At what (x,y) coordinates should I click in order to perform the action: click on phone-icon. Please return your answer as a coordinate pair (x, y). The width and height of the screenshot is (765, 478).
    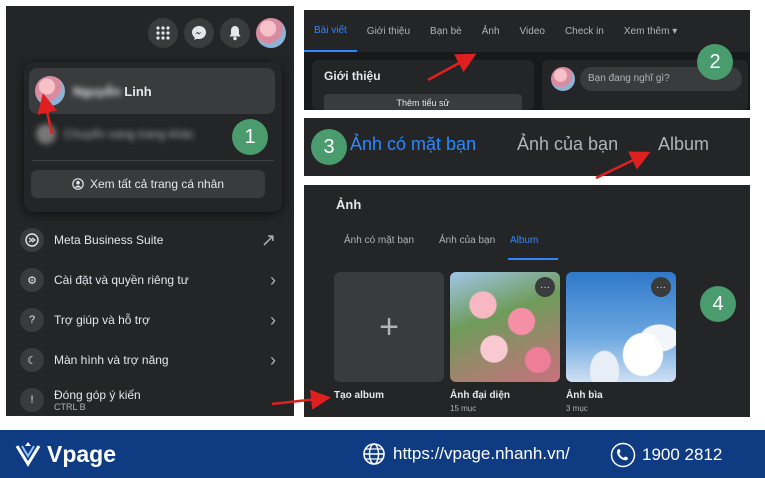
    Looking at the image, I should click on (623, 455).